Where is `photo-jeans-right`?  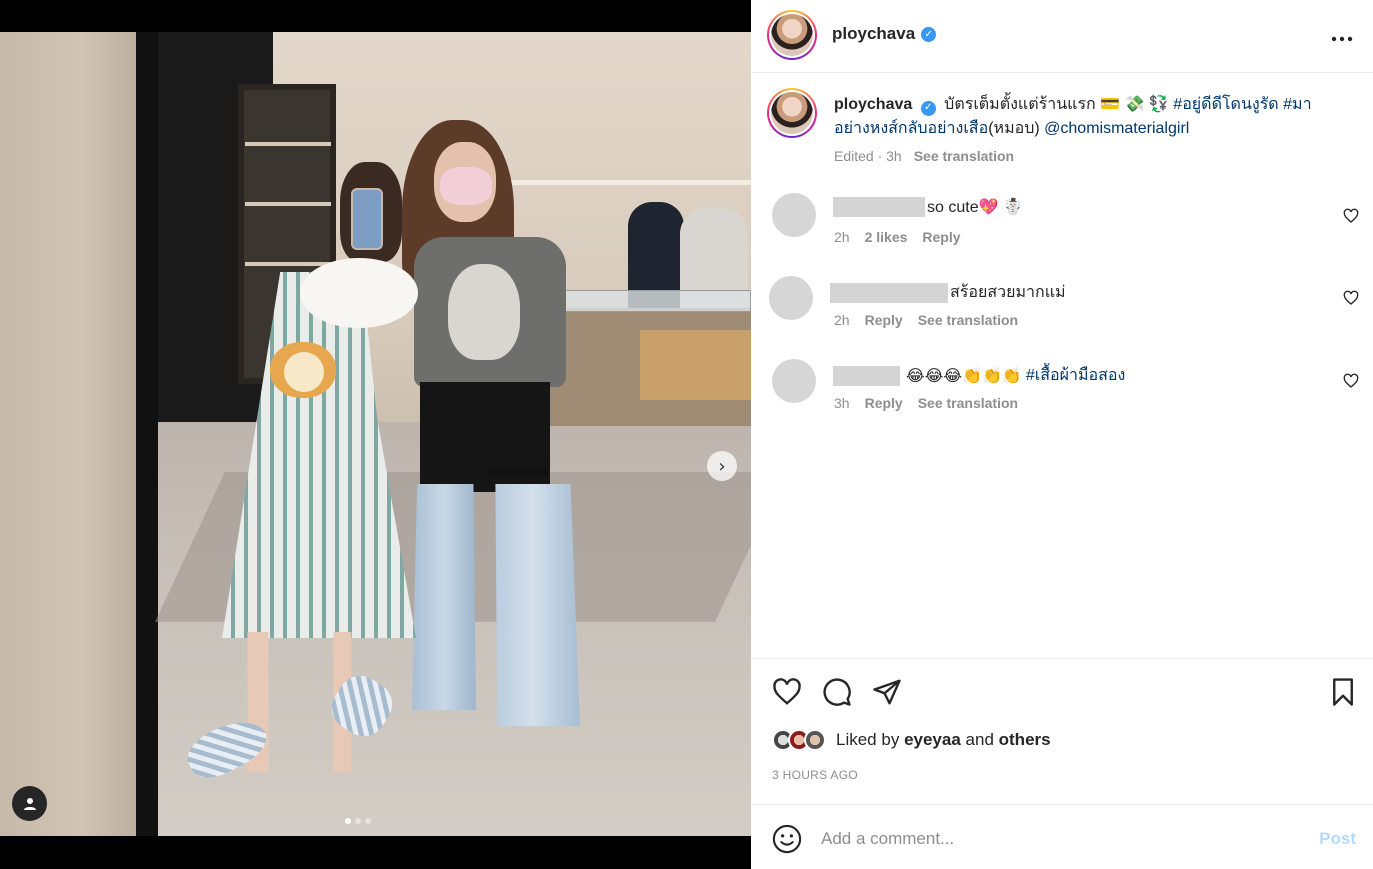 photo-jeans-right is located at coordinates (537, 605).